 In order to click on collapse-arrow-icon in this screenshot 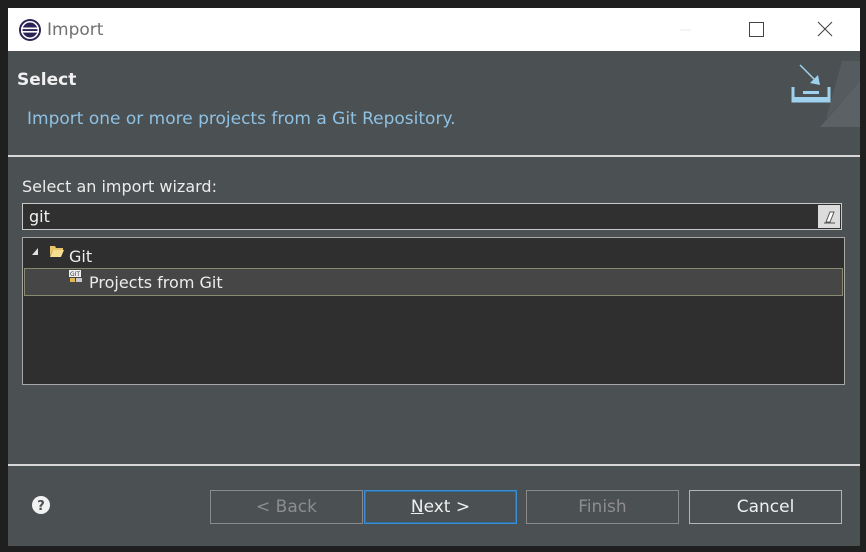, I will do `click(36, 251)`.